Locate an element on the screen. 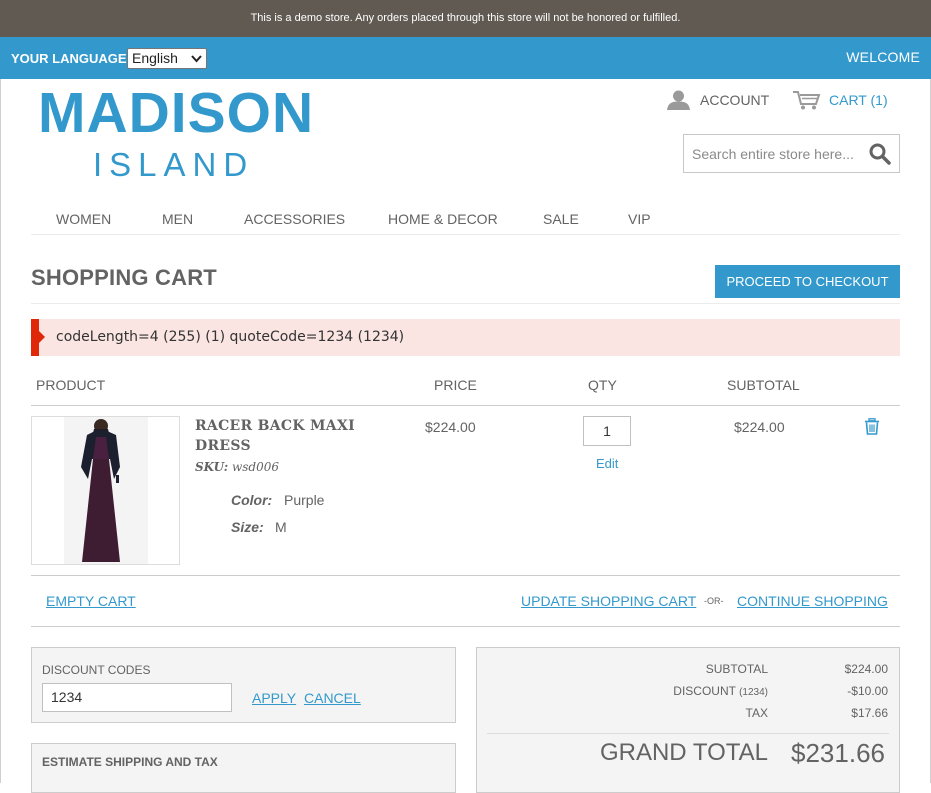  discount-codes-label: DISCOUNT CODES is located at coordinates (96, 670).